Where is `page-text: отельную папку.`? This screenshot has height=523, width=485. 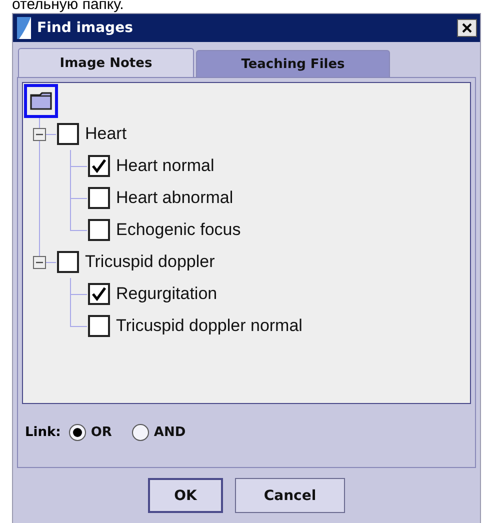
page-text: отельную папку. is located at coordinates (68, 5).